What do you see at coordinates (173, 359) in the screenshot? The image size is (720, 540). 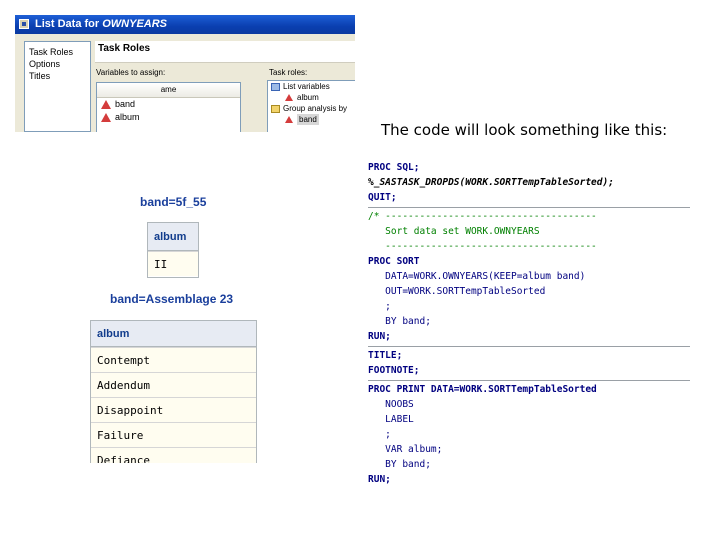 I see `table-cell: Contempt` at bounding box center [173, 359].